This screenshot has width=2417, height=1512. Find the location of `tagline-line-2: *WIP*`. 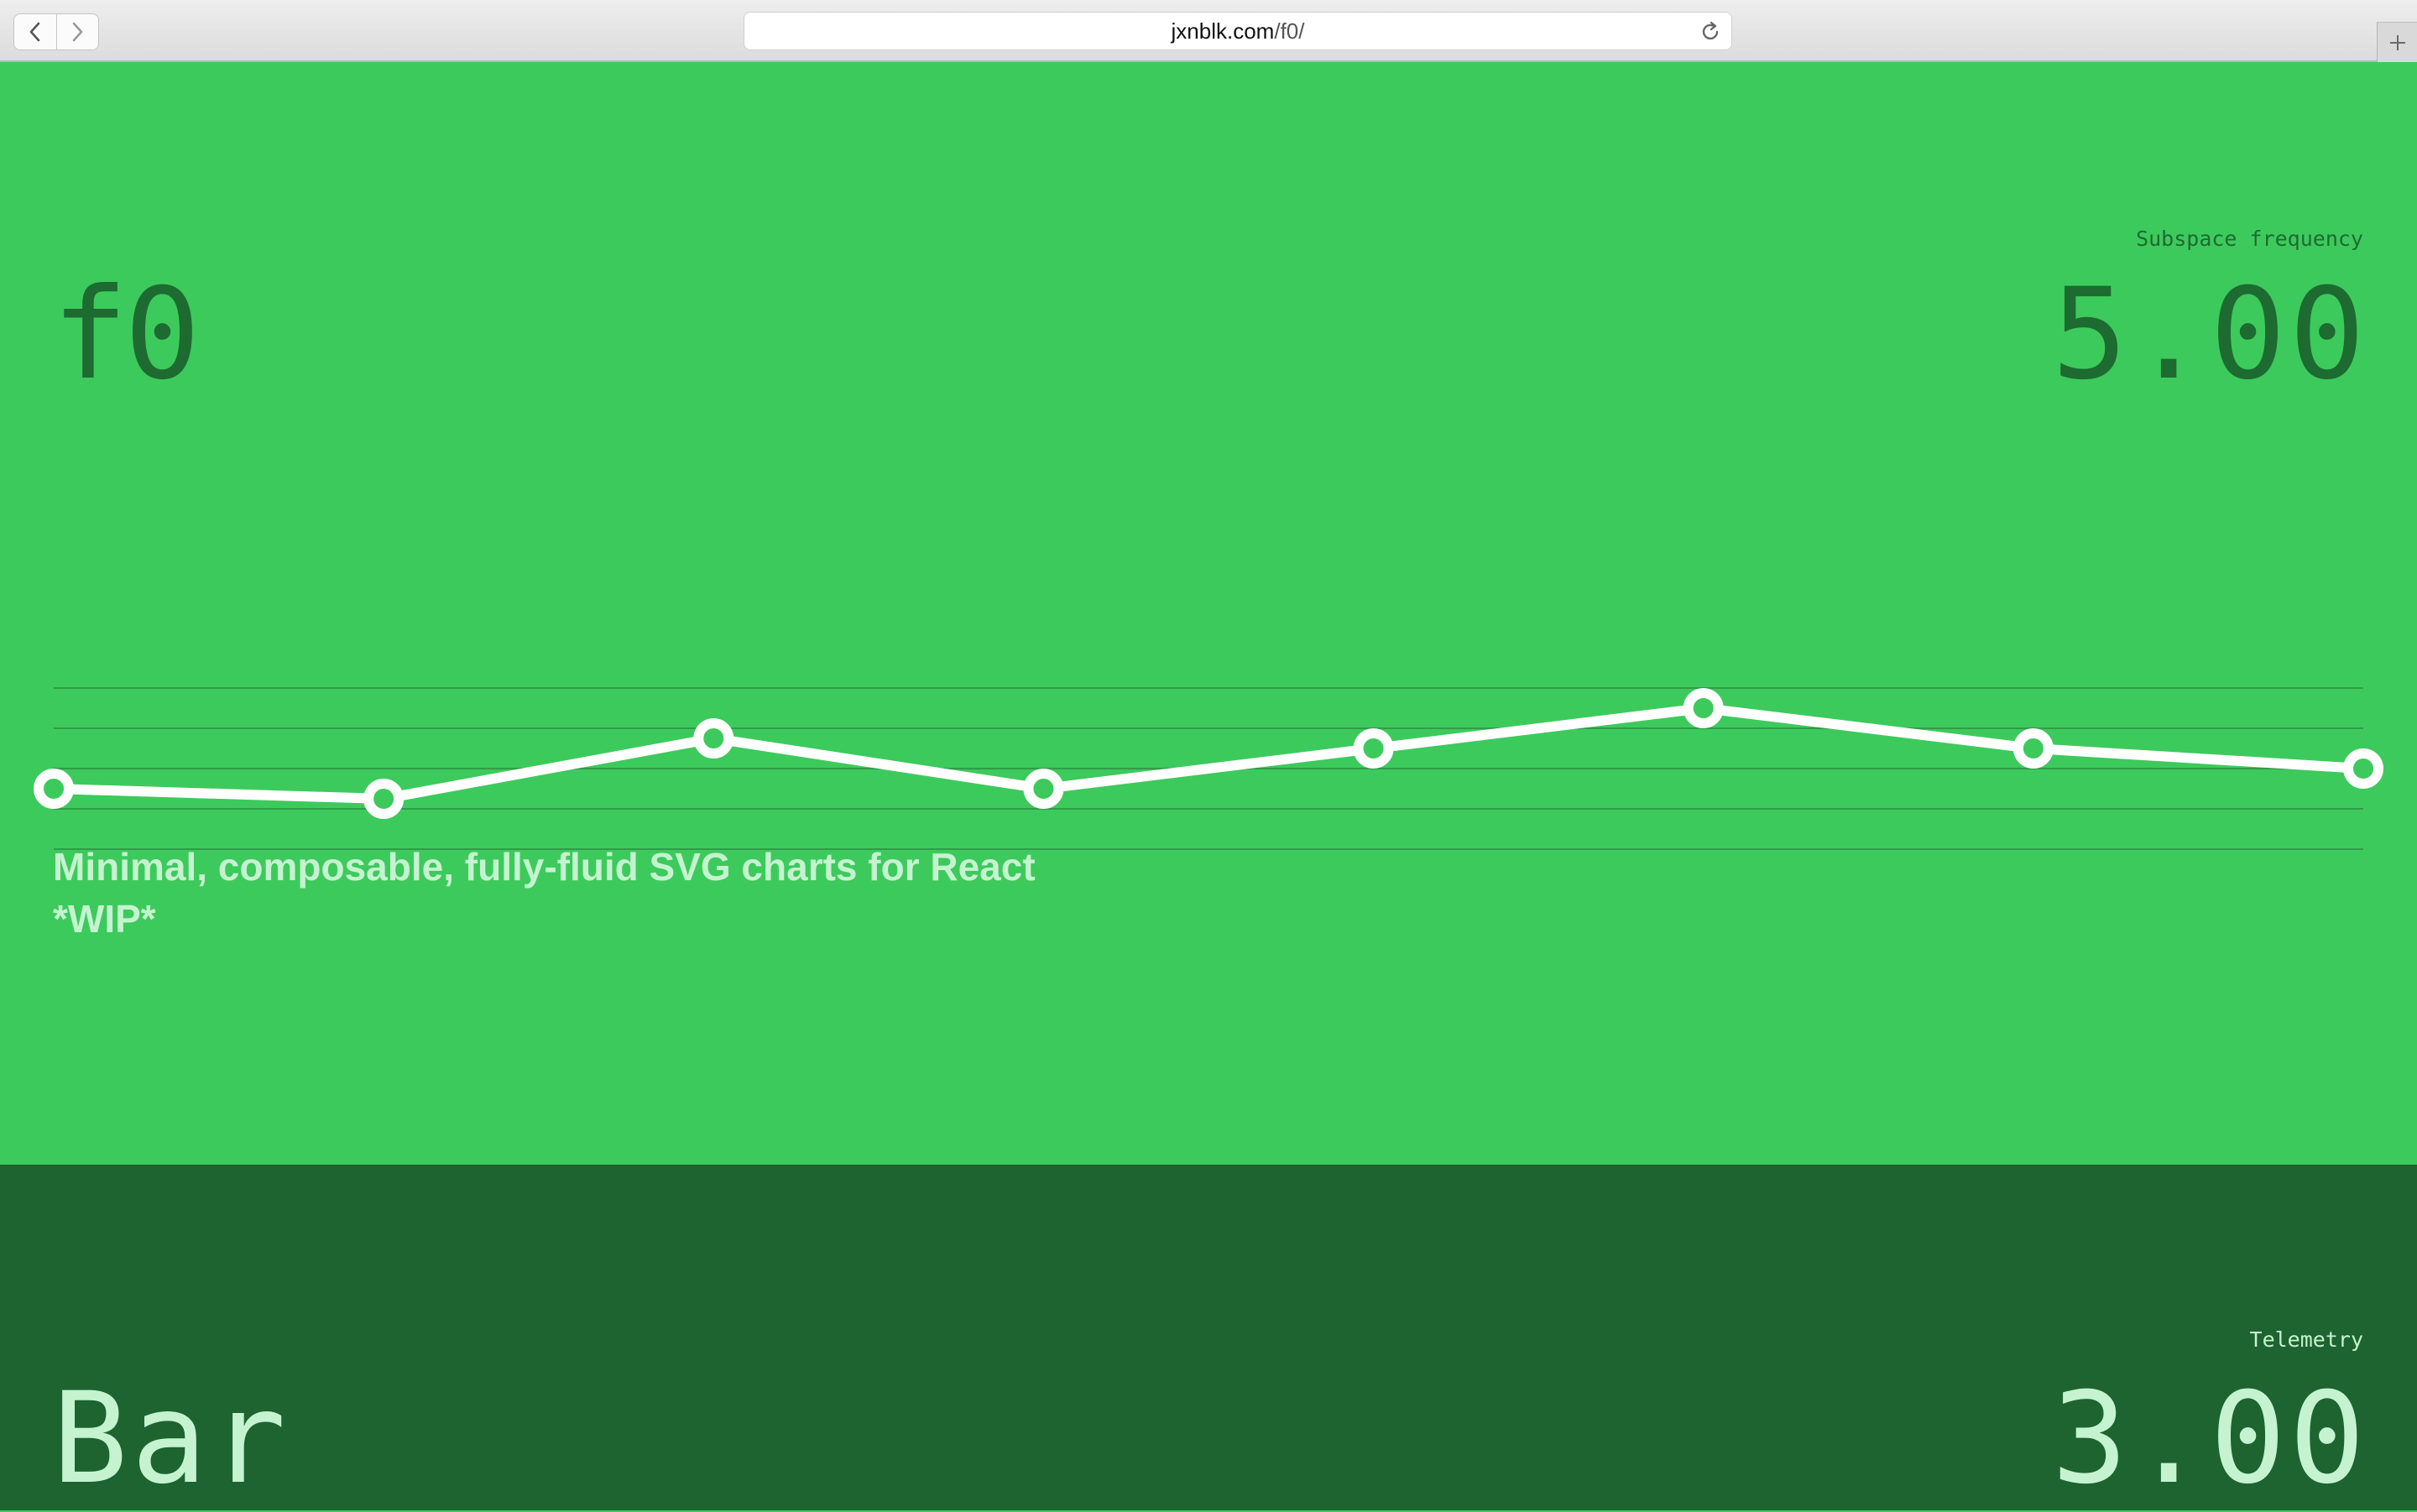

tagline-line-2: *WIP* is located at coordinates (104, 919).